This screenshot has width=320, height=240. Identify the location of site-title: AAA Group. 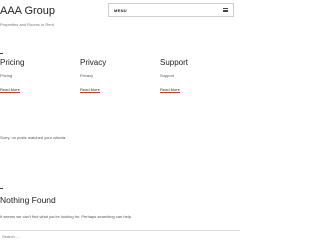
(27, 11).